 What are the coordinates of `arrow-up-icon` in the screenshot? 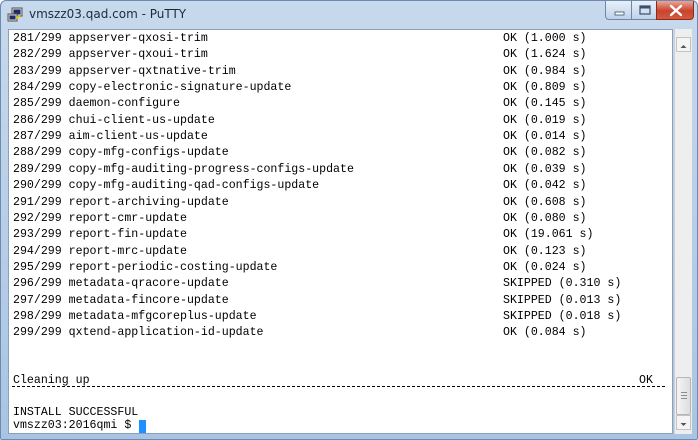 It's located at (683, 46).